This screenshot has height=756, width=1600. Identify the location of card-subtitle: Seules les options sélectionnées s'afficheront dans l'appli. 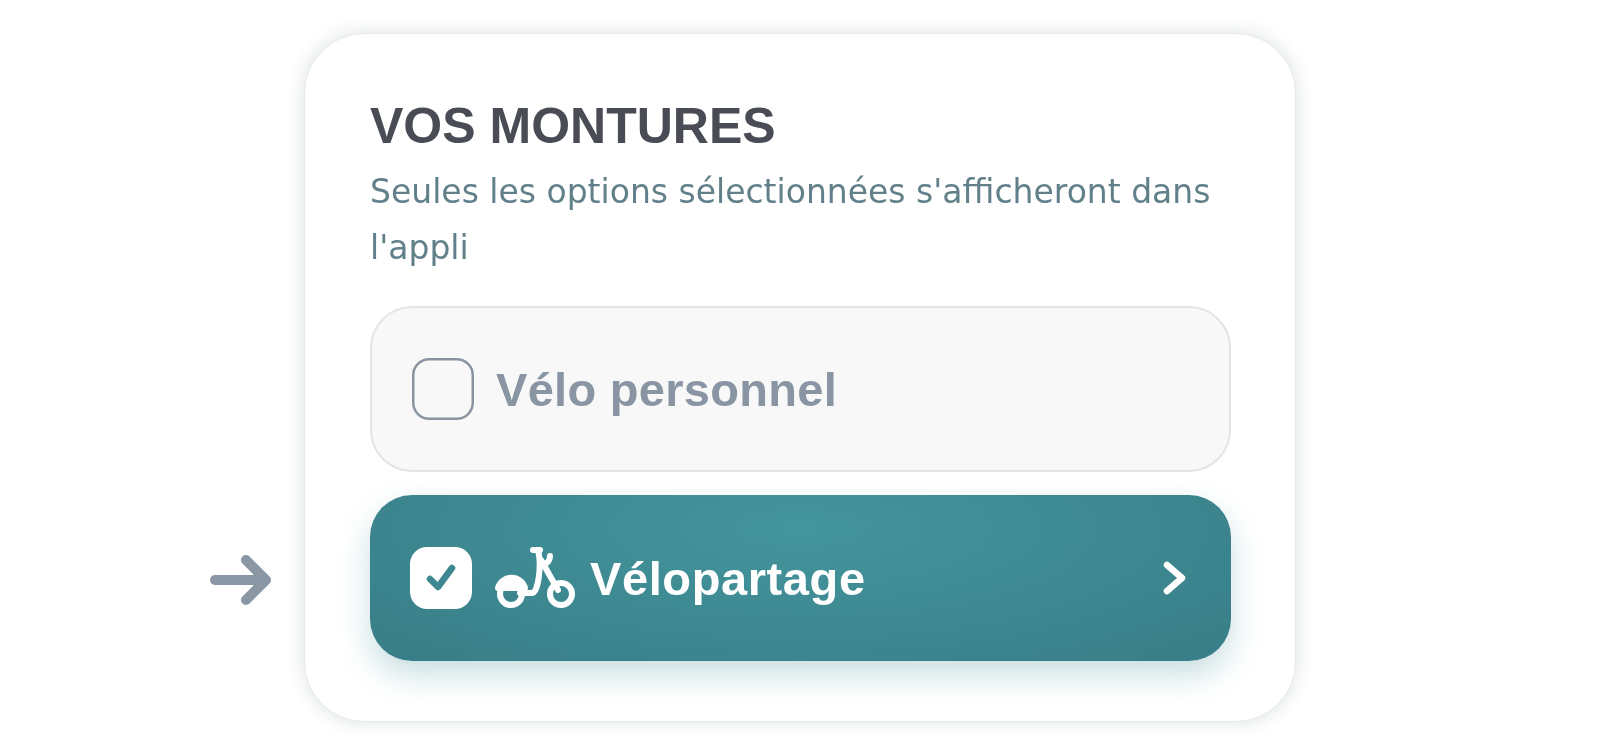
(791, 220).